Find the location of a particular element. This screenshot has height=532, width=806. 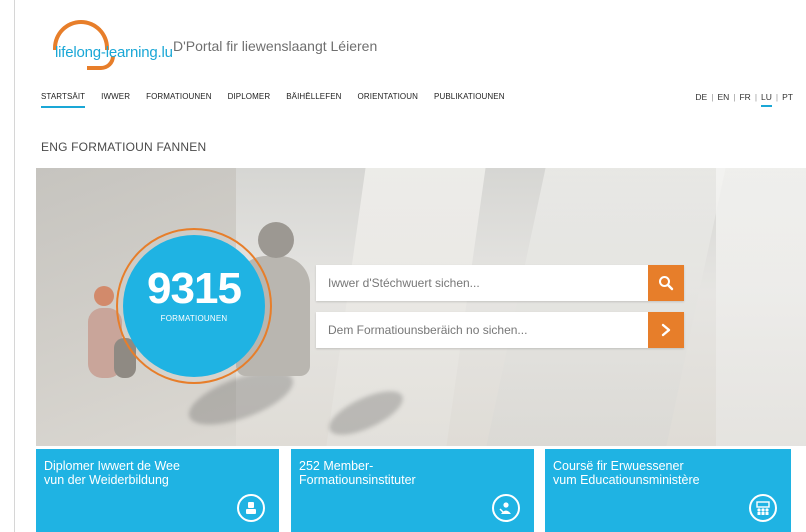

tile-line: 252 Member- is located at coordinates (336, 466).